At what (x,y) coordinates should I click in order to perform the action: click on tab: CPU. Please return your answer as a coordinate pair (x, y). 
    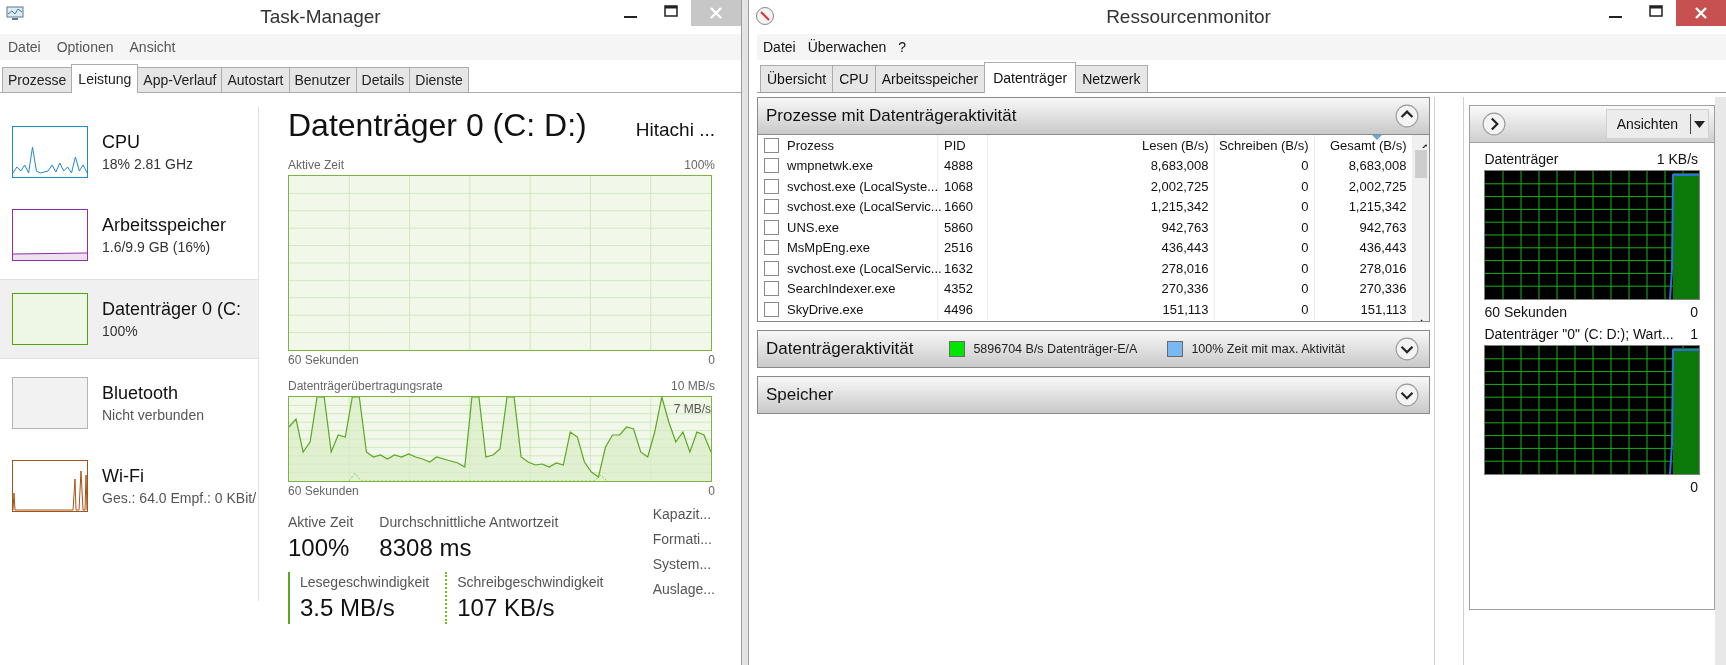
    Looking at the image, I should click on (854, 78).